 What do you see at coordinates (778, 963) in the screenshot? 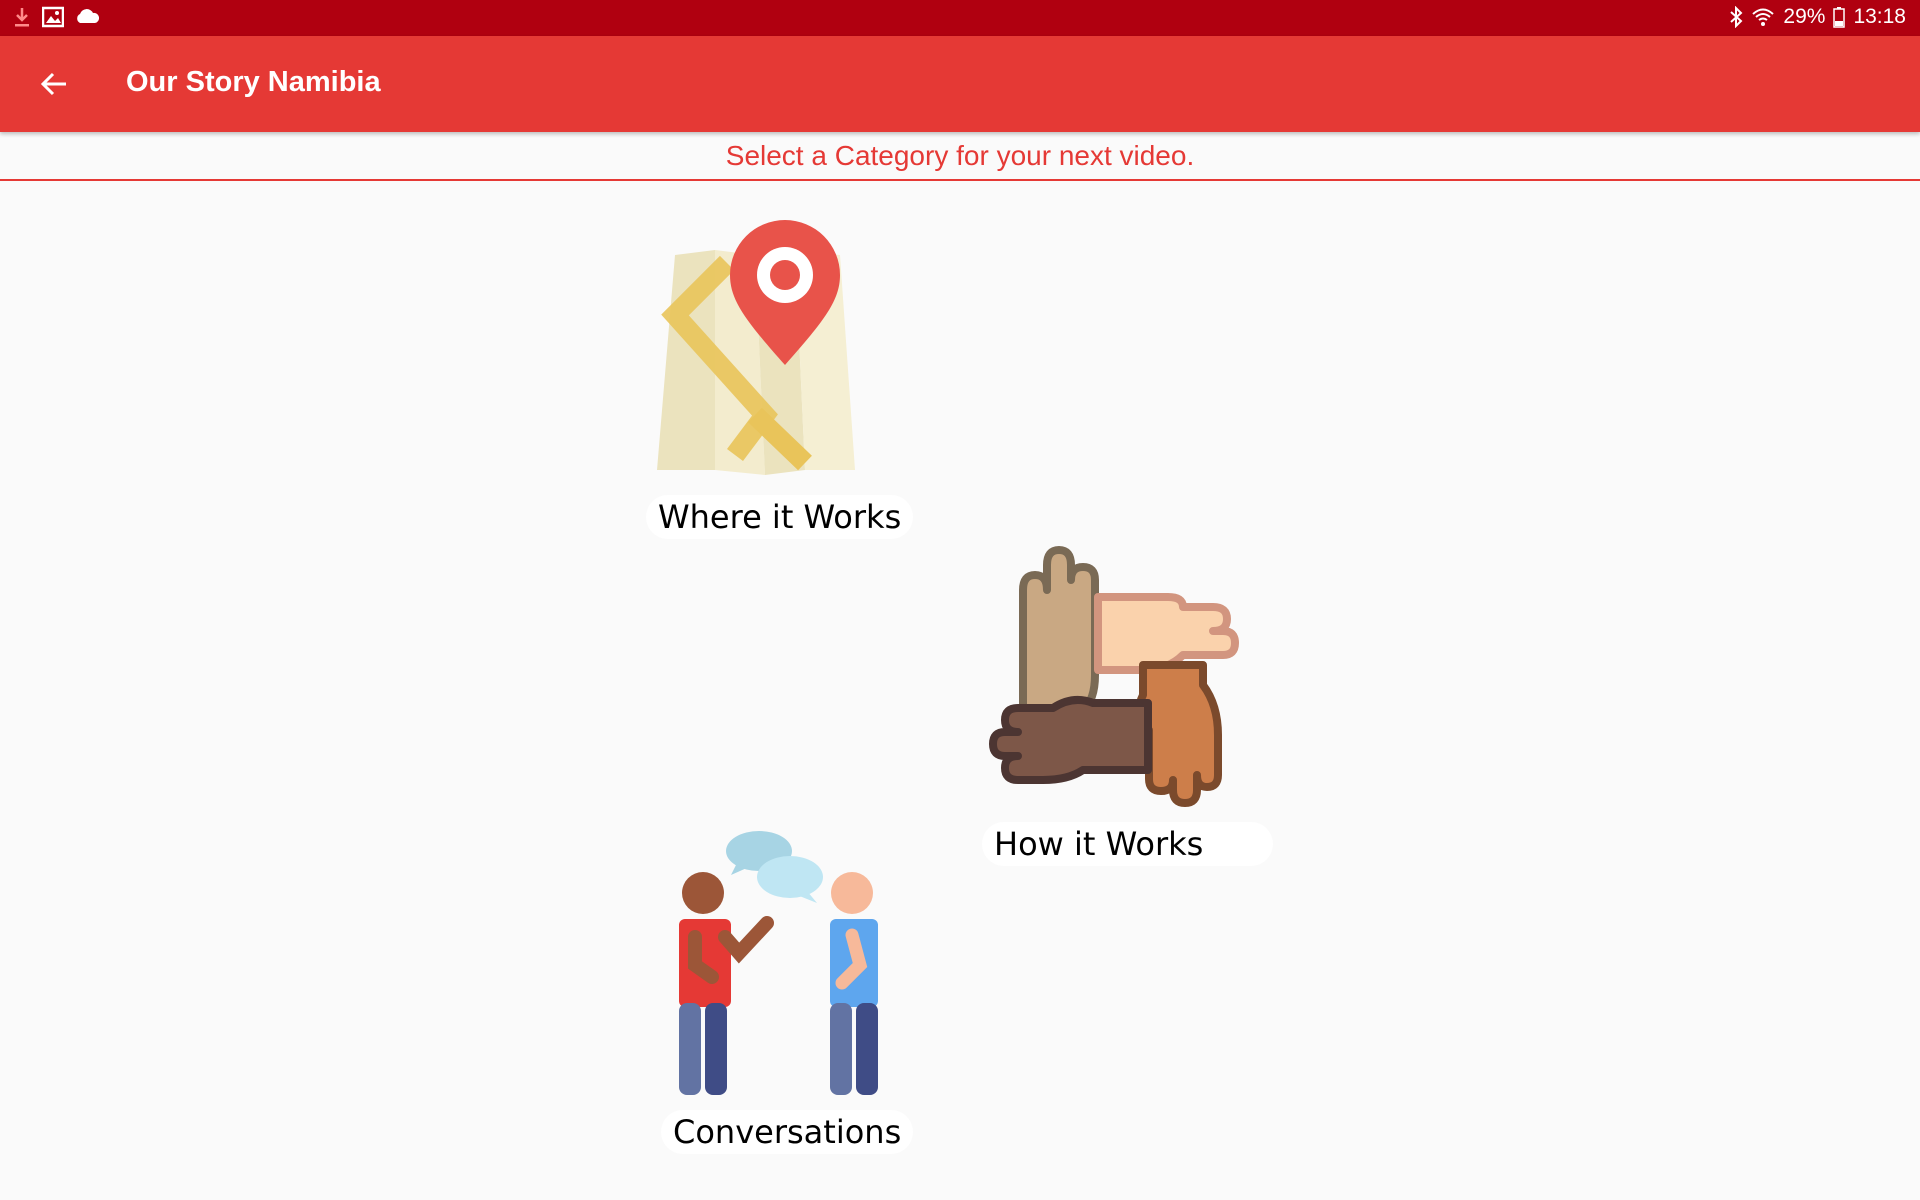
I see `conversation-icon` at bounding box center [778, 963].